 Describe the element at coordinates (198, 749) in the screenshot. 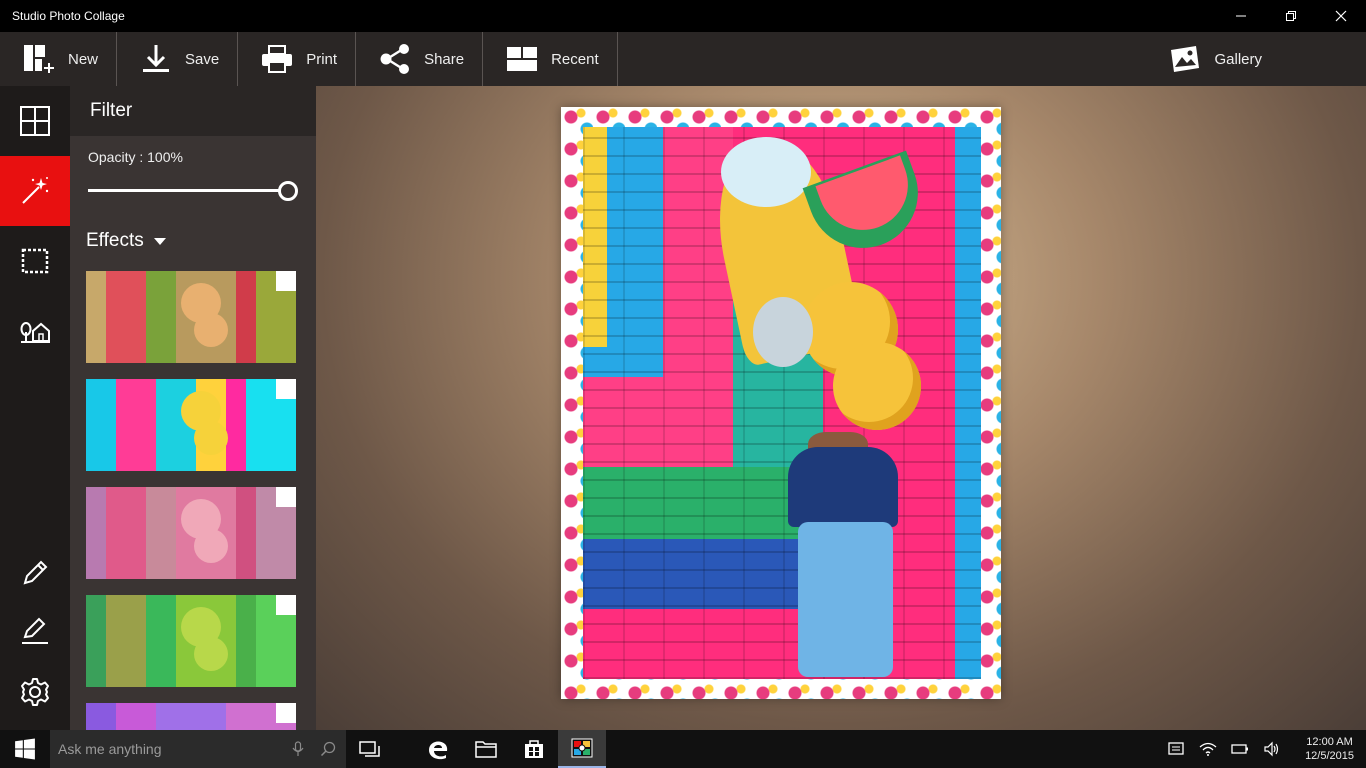

I see `taskbar-search: Ask me anything` at that location.